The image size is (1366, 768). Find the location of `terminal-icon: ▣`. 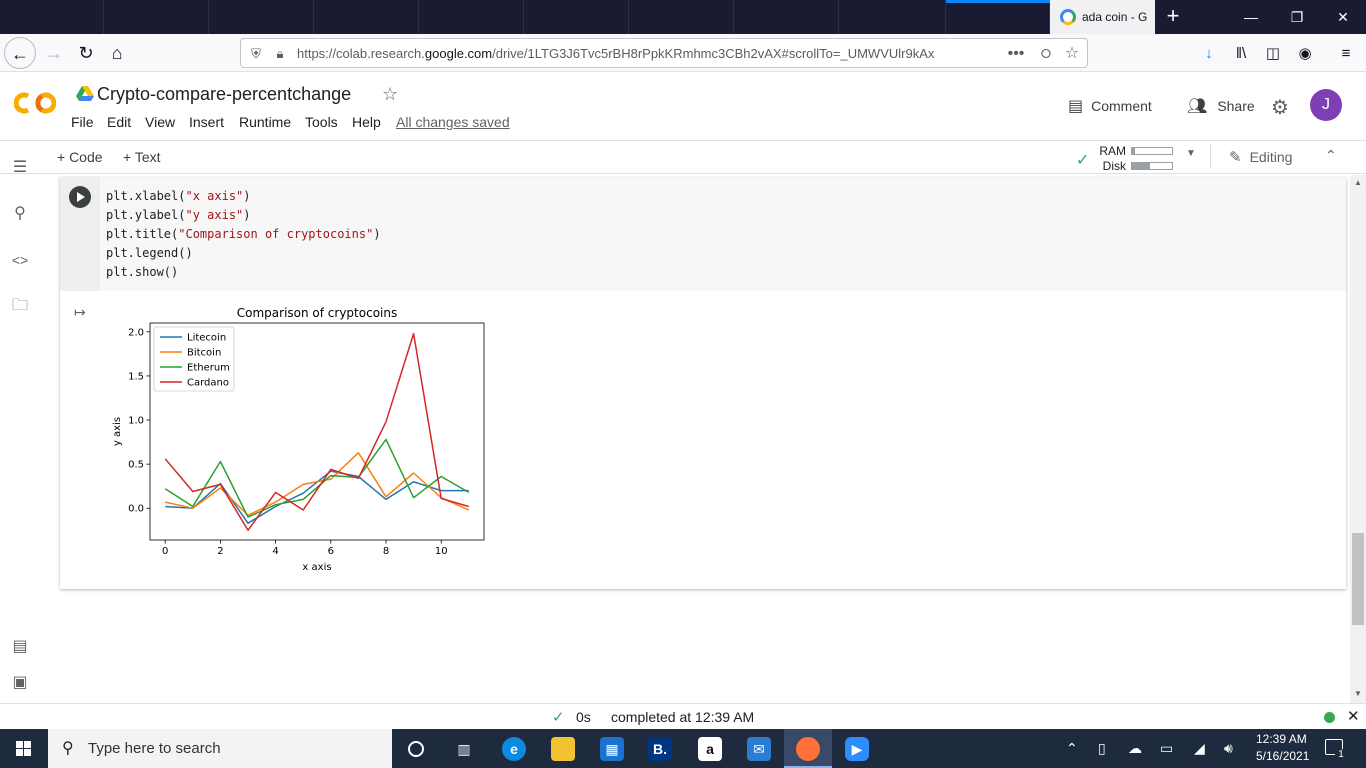

terminal-icon: ▣ is located at coordinates (20, 683).